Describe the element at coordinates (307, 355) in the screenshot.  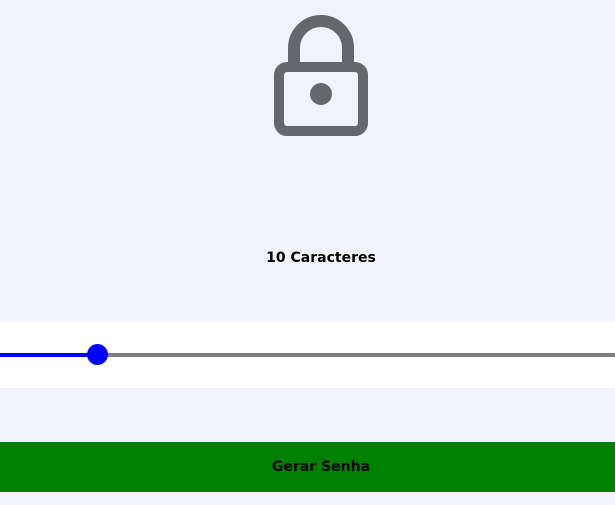
I see `length-slider-container` at that location.